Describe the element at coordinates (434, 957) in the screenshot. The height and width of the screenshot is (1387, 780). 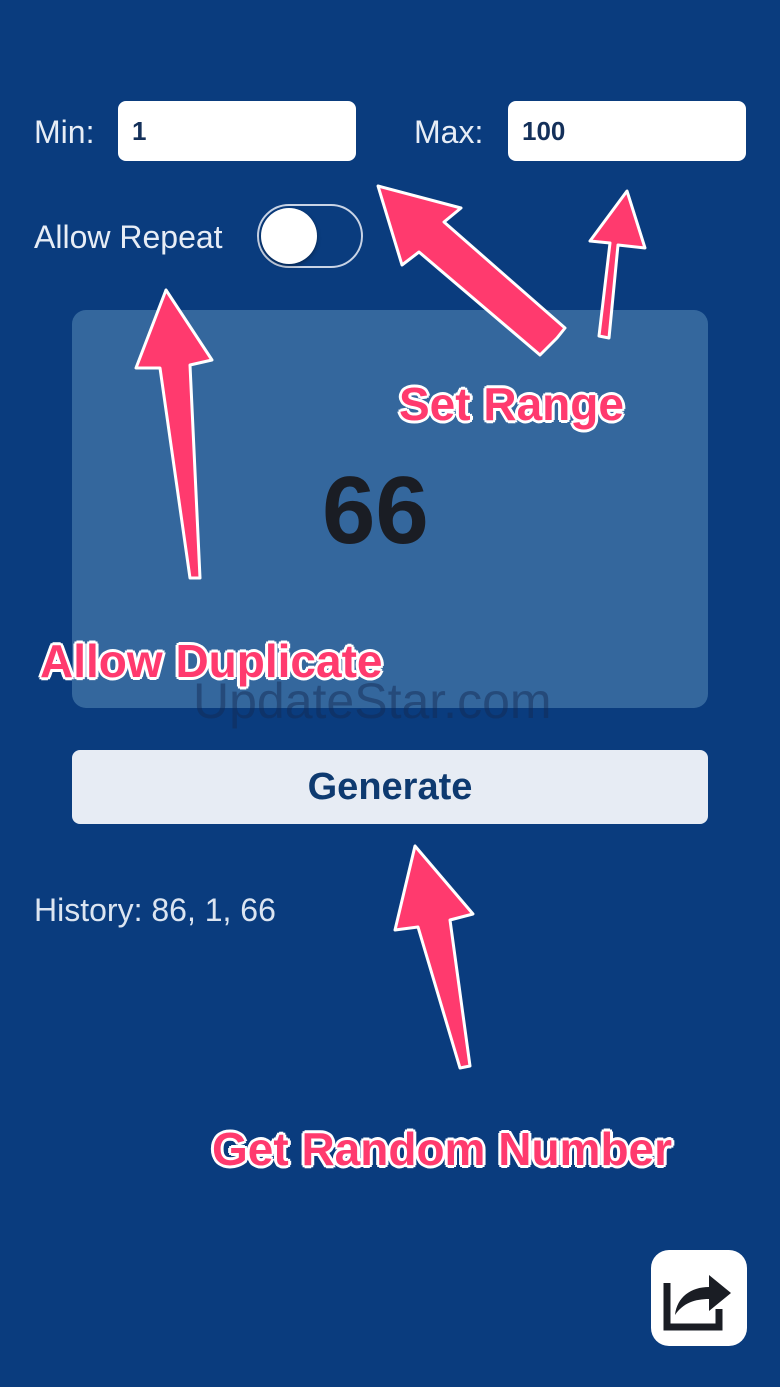
I see `arrow-get-random-number` at that location.